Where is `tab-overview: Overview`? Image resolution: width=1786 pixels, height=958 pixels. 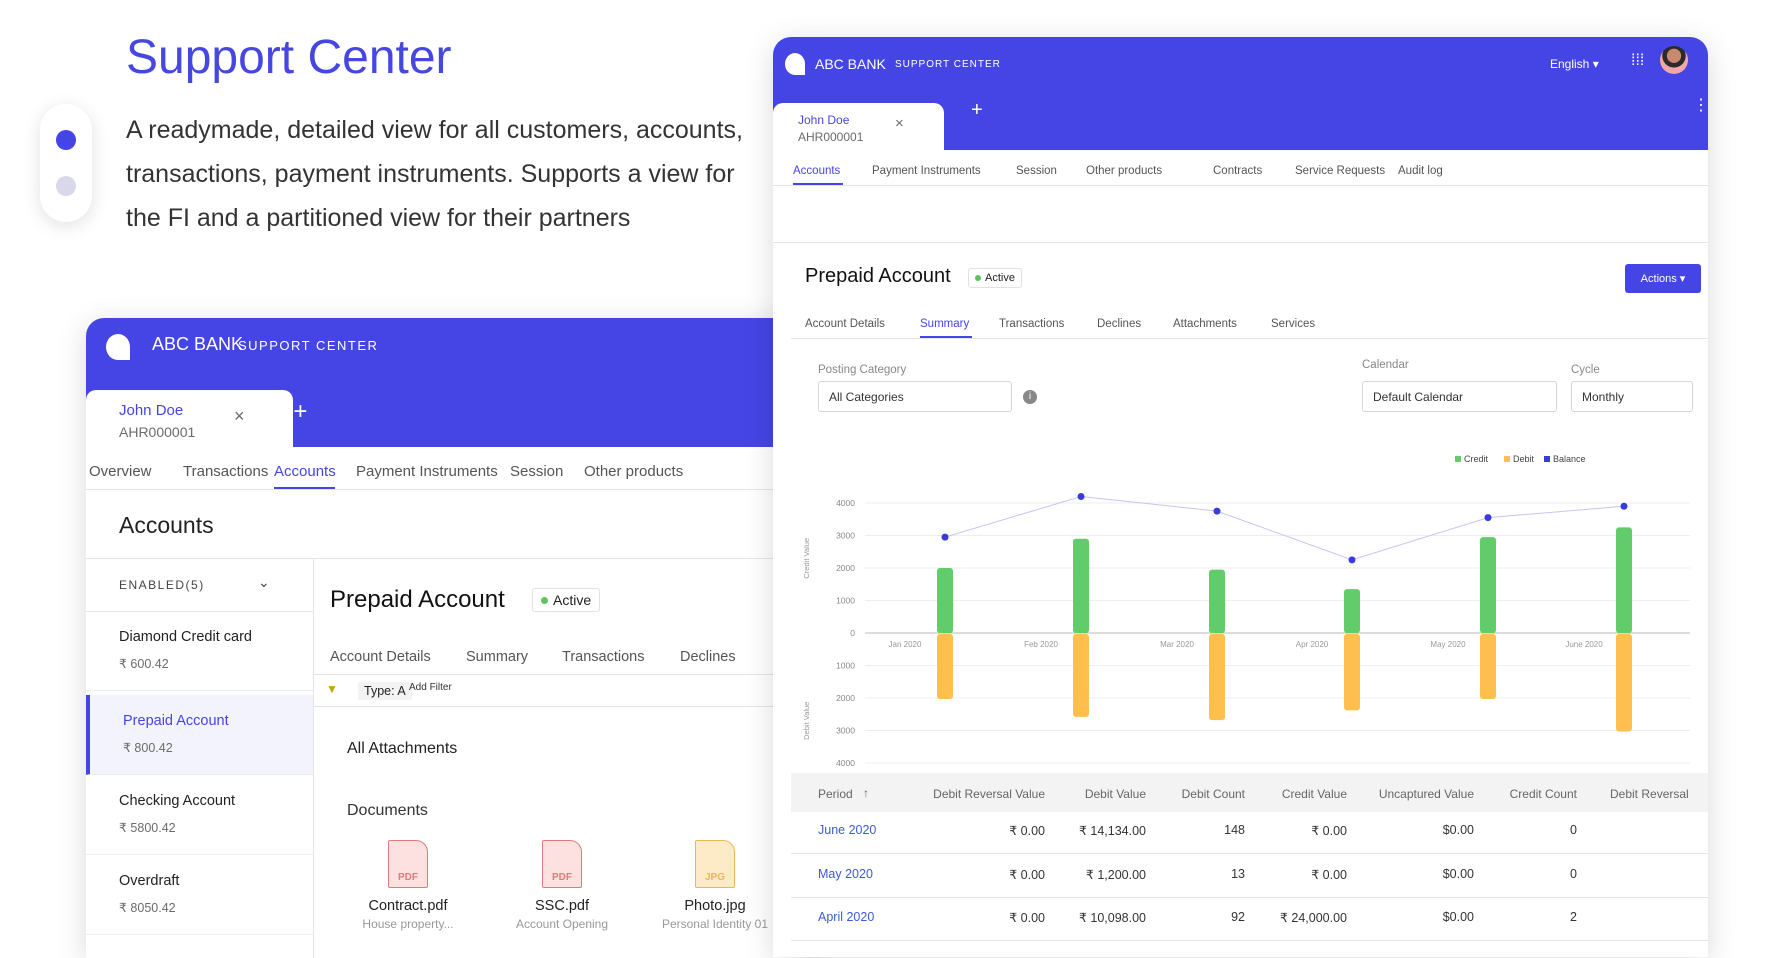 tab-overview: Overview is located at coordinates (120, 471).